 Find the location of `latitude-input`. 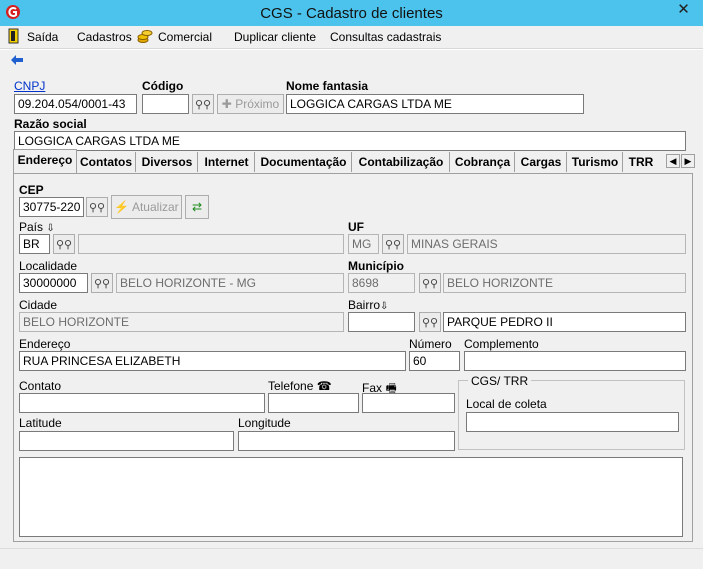

latitude-input is located at coordinates (126, 441).